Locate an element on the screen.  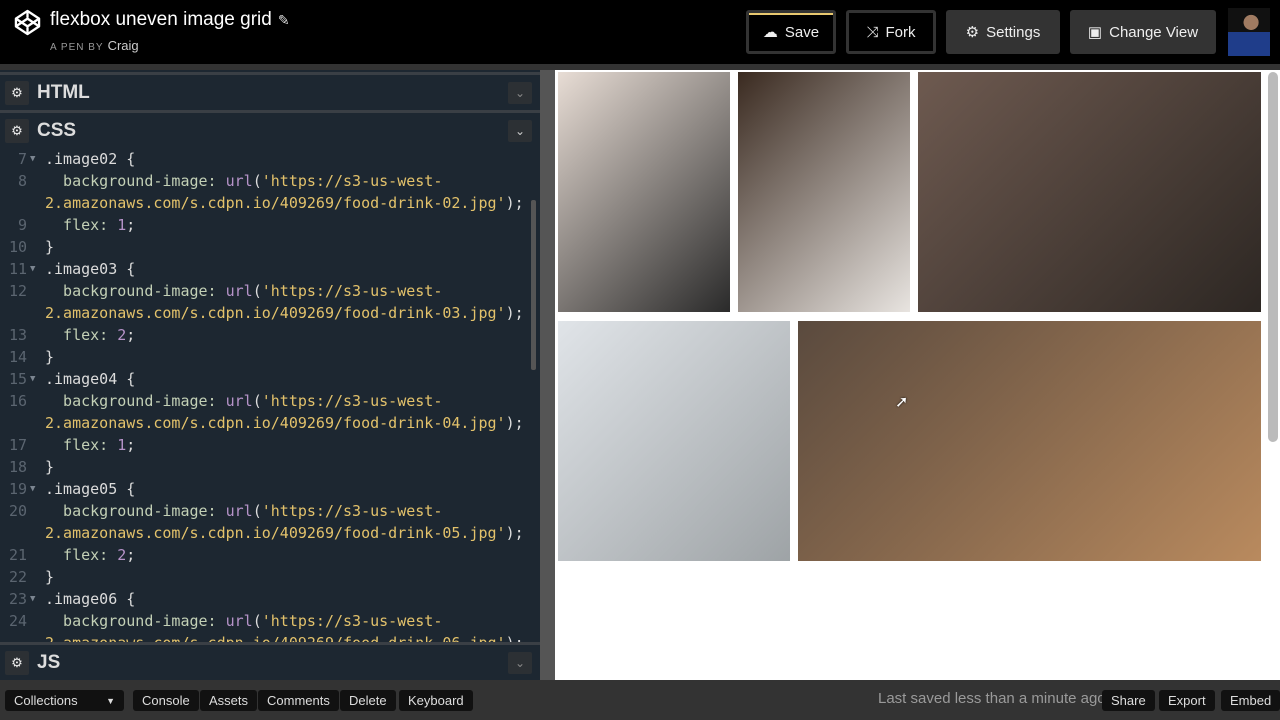
line-number: 20 is located at coordinates (17, 511).